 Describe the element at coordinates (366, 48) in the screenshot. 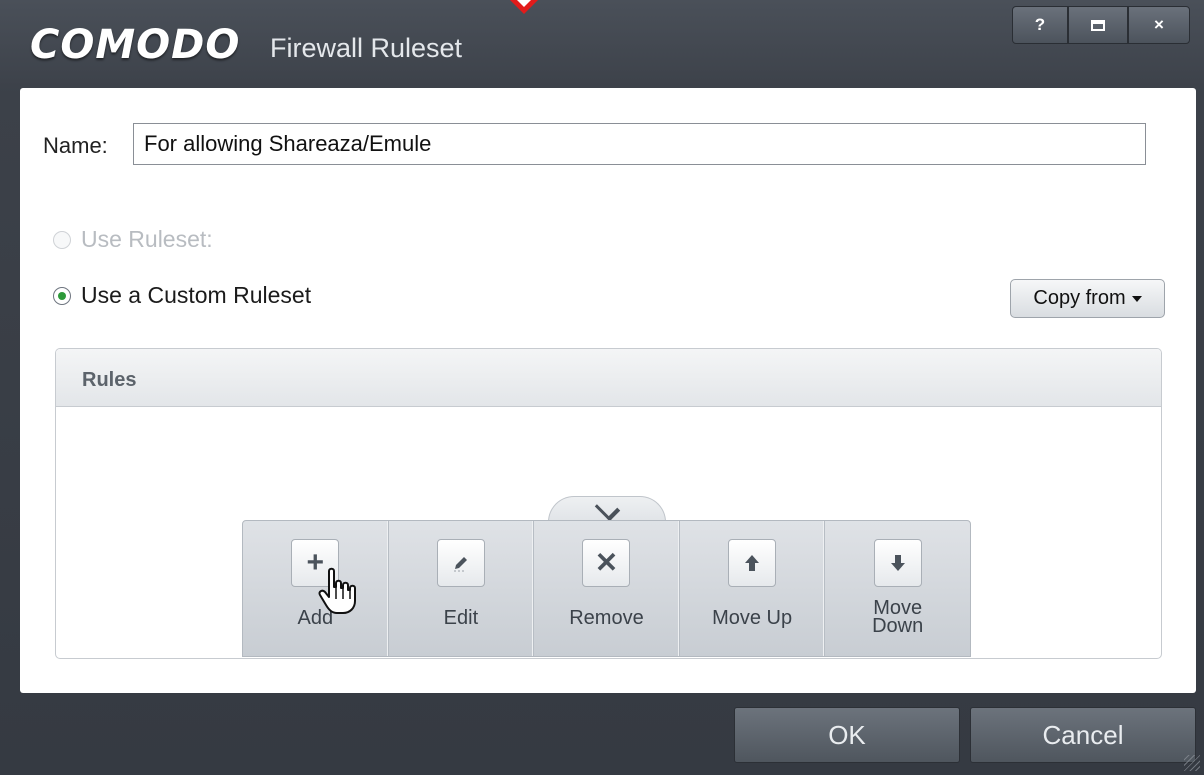

I see `window-title: Firewall Ruleset` at that location.